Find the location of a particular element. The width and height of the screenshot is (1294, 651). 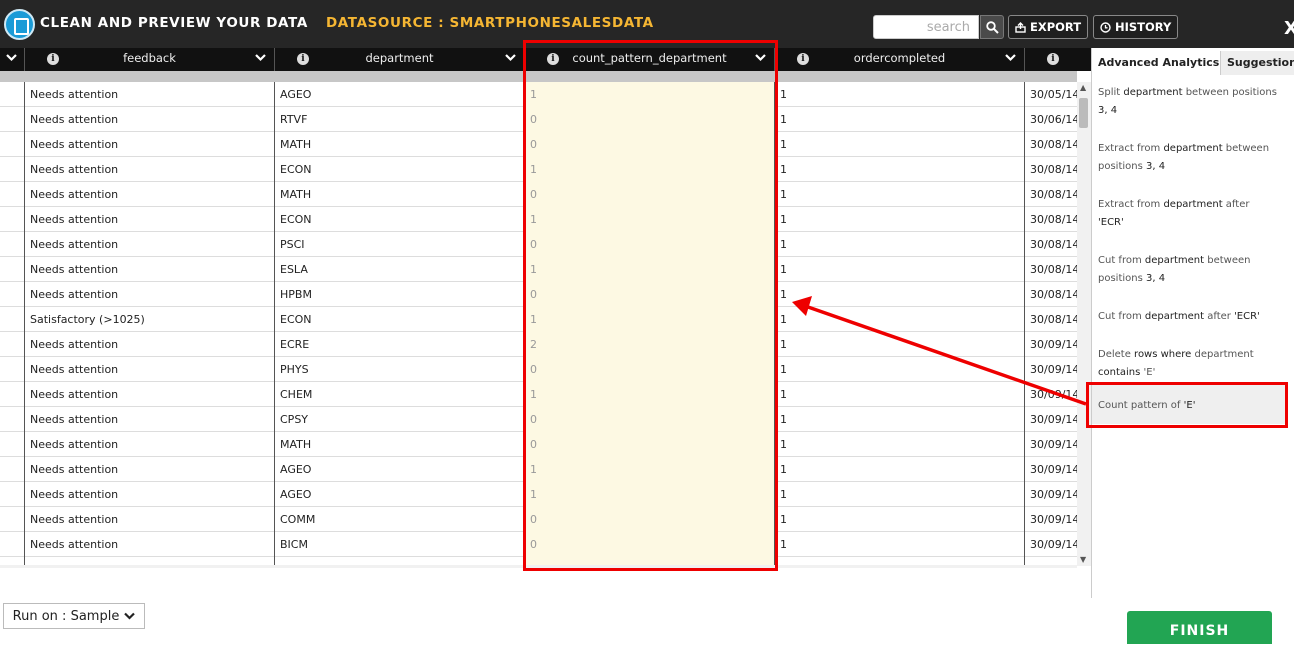

annotation-arrow is located at coordinates (939, 351).